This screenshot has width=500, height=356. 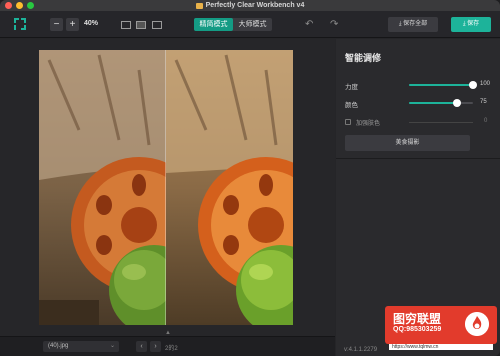 I want to click on single-view-icon, so click(x=126, y=25).